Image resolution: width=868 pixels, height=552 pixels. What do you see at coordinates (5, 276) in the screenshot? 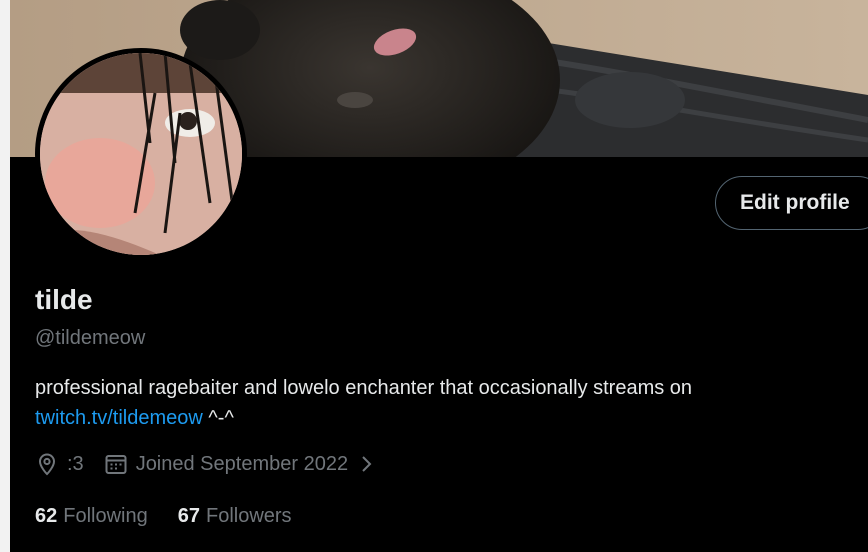
I see `window-edge` at bounding box center [5, 276].